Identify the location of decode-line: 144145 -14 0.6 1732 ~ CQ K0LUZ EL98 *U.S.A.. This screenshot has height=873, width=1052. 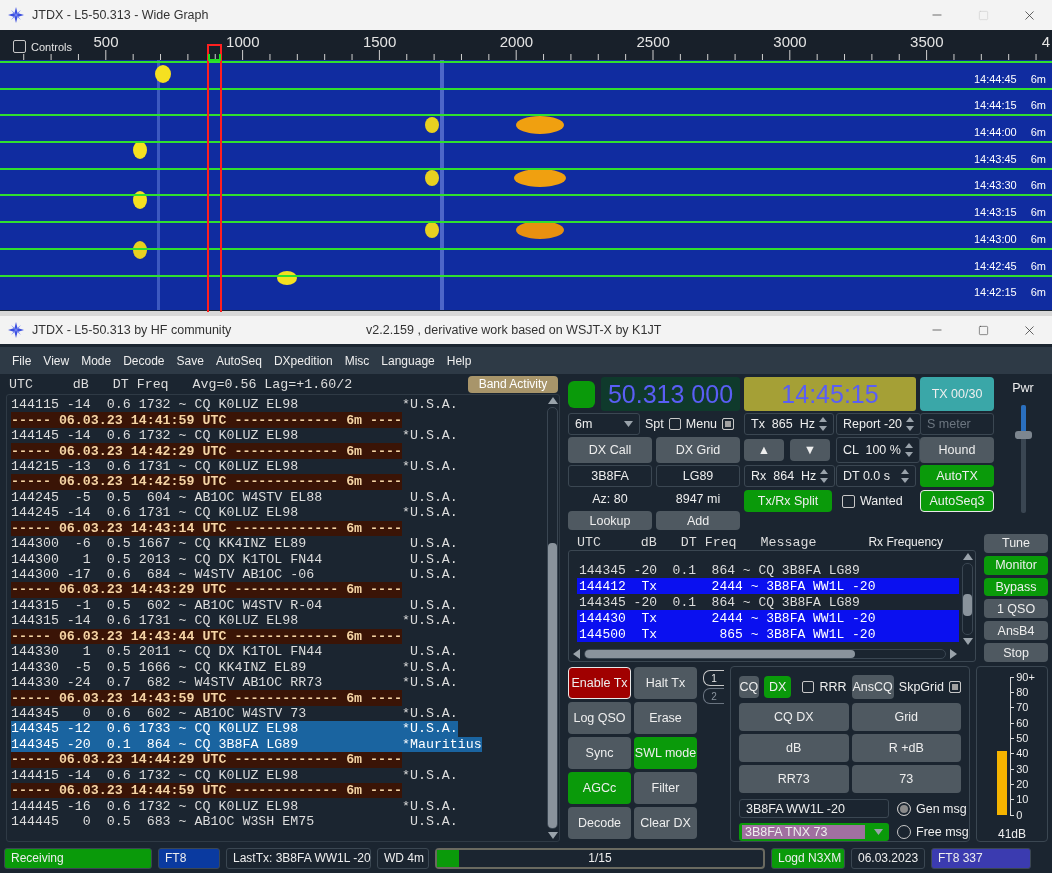
(234, 435).